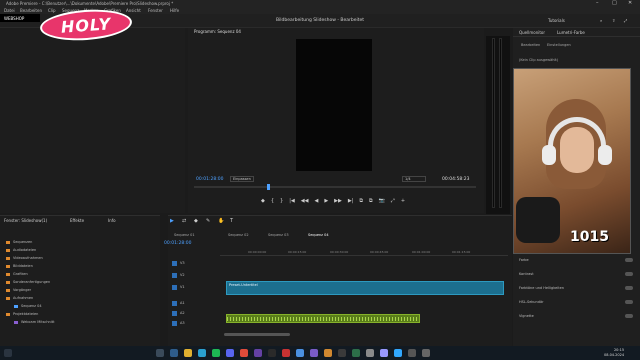 The image size is (640, 360). What do you see at coordinates (257, 334) in the screenshot?
I see `timeline-scrollbar` at bounding box center [257, 334].